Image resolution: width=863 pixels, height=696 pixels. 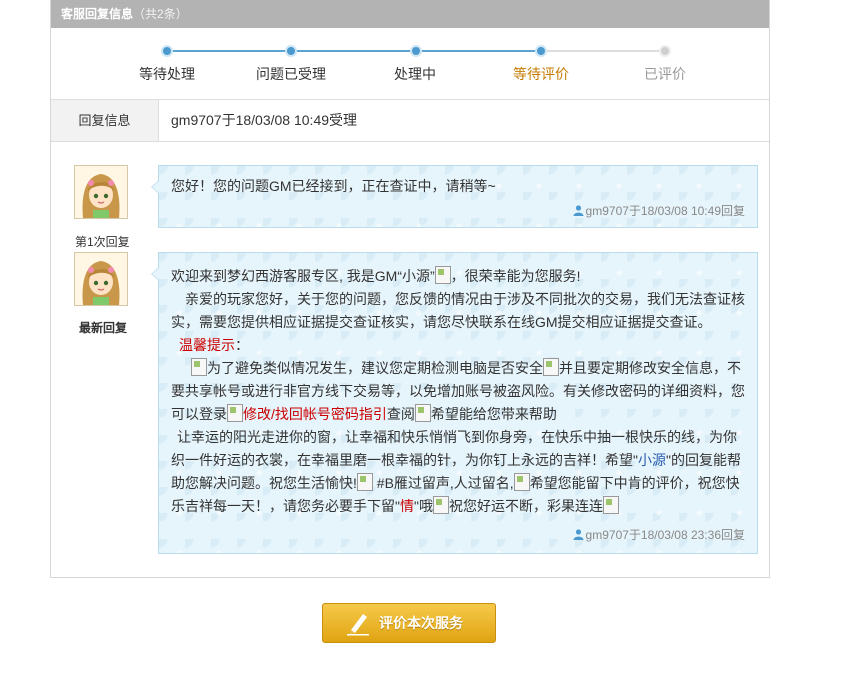 I want to click on panel-title: 客服回复信息, so click(x=97, y=14).